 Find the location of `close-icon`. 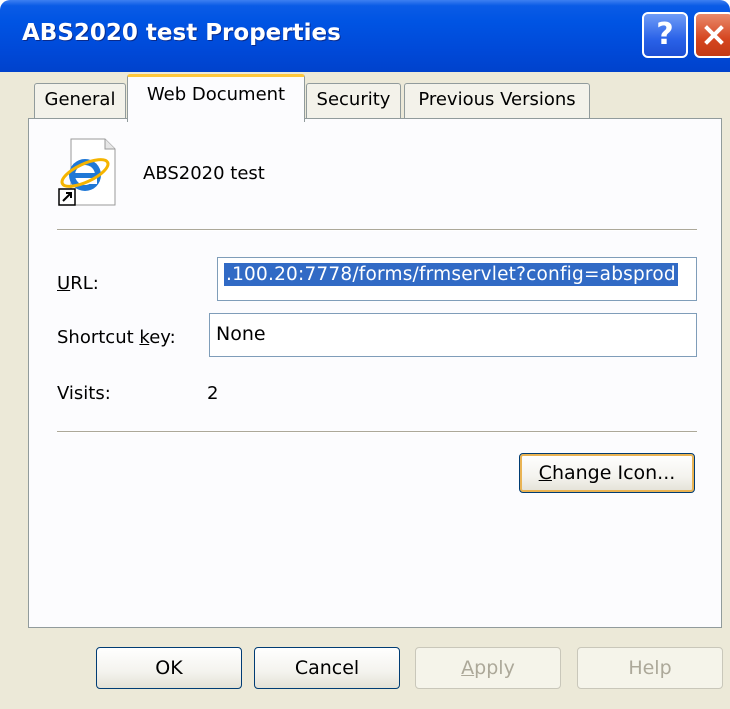

close-icon is located at coordinates (714, 35).